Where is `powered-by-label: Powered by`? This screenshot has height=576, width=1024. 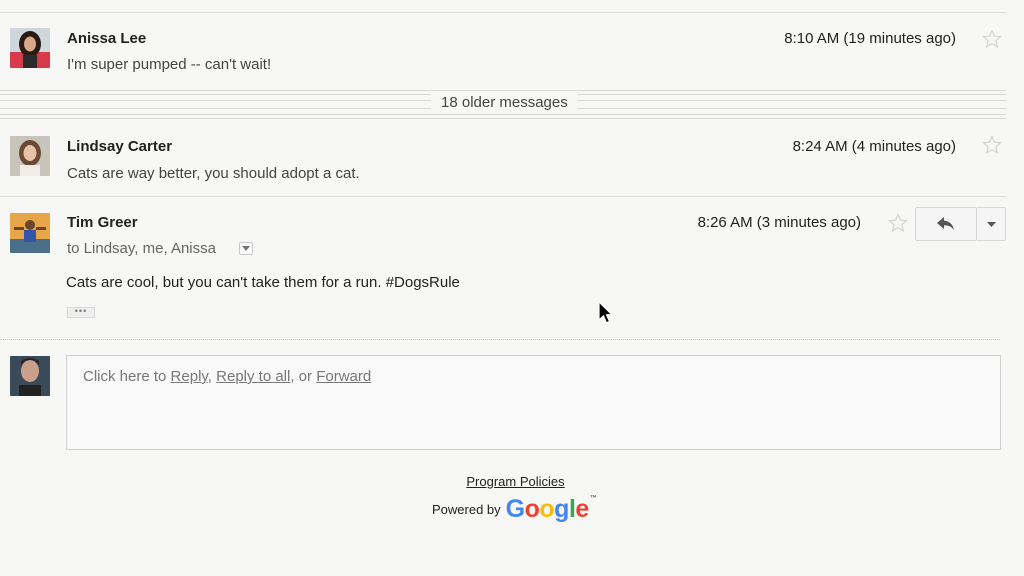 powered-by-label: Powered by is located at coordinates (466, 509).